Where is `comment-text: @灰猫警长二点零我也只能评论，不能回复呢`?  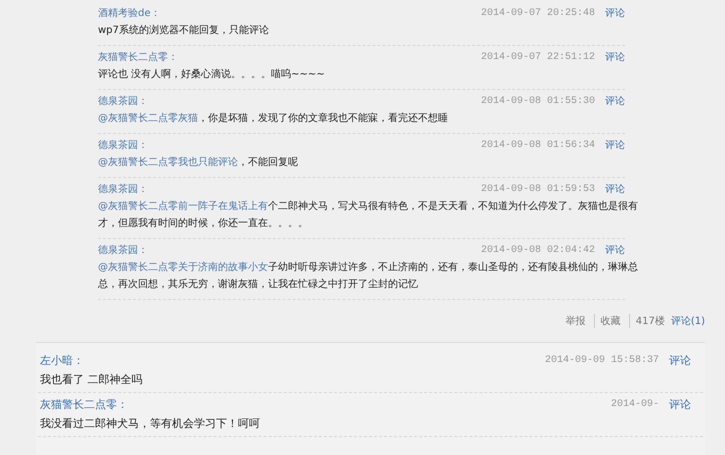
comment-text: @灰猫警长二点零我也只能评论，不能回复呢 is located at coordinates (198, 163).